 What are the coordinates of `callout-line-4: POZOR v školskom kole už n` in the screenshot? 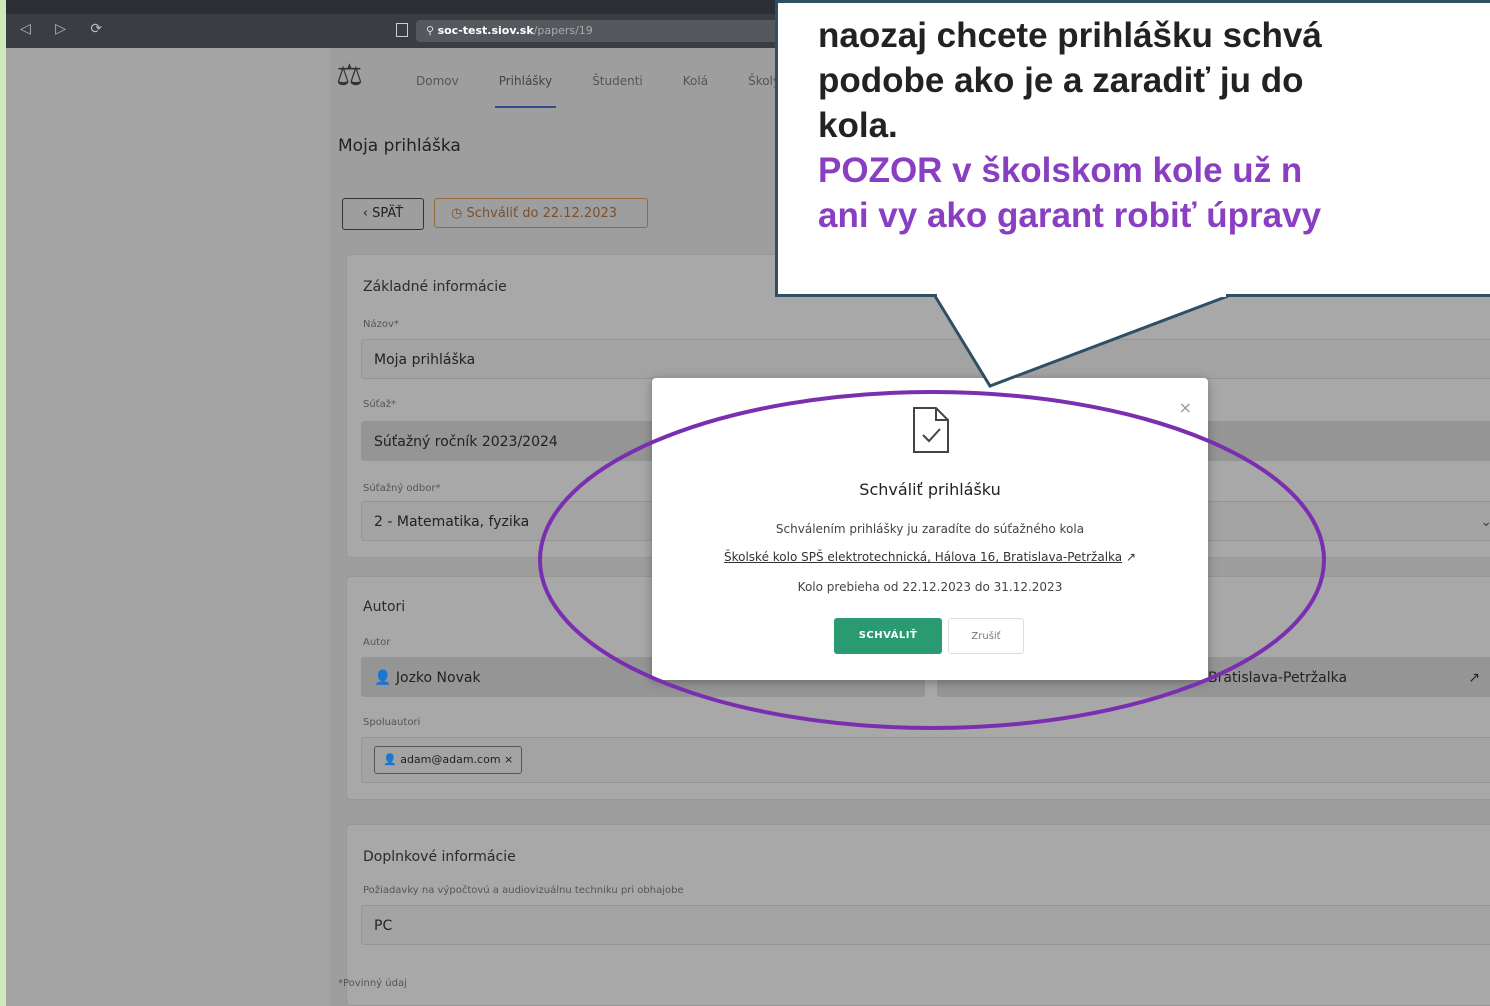 It's located at (1060, 170).